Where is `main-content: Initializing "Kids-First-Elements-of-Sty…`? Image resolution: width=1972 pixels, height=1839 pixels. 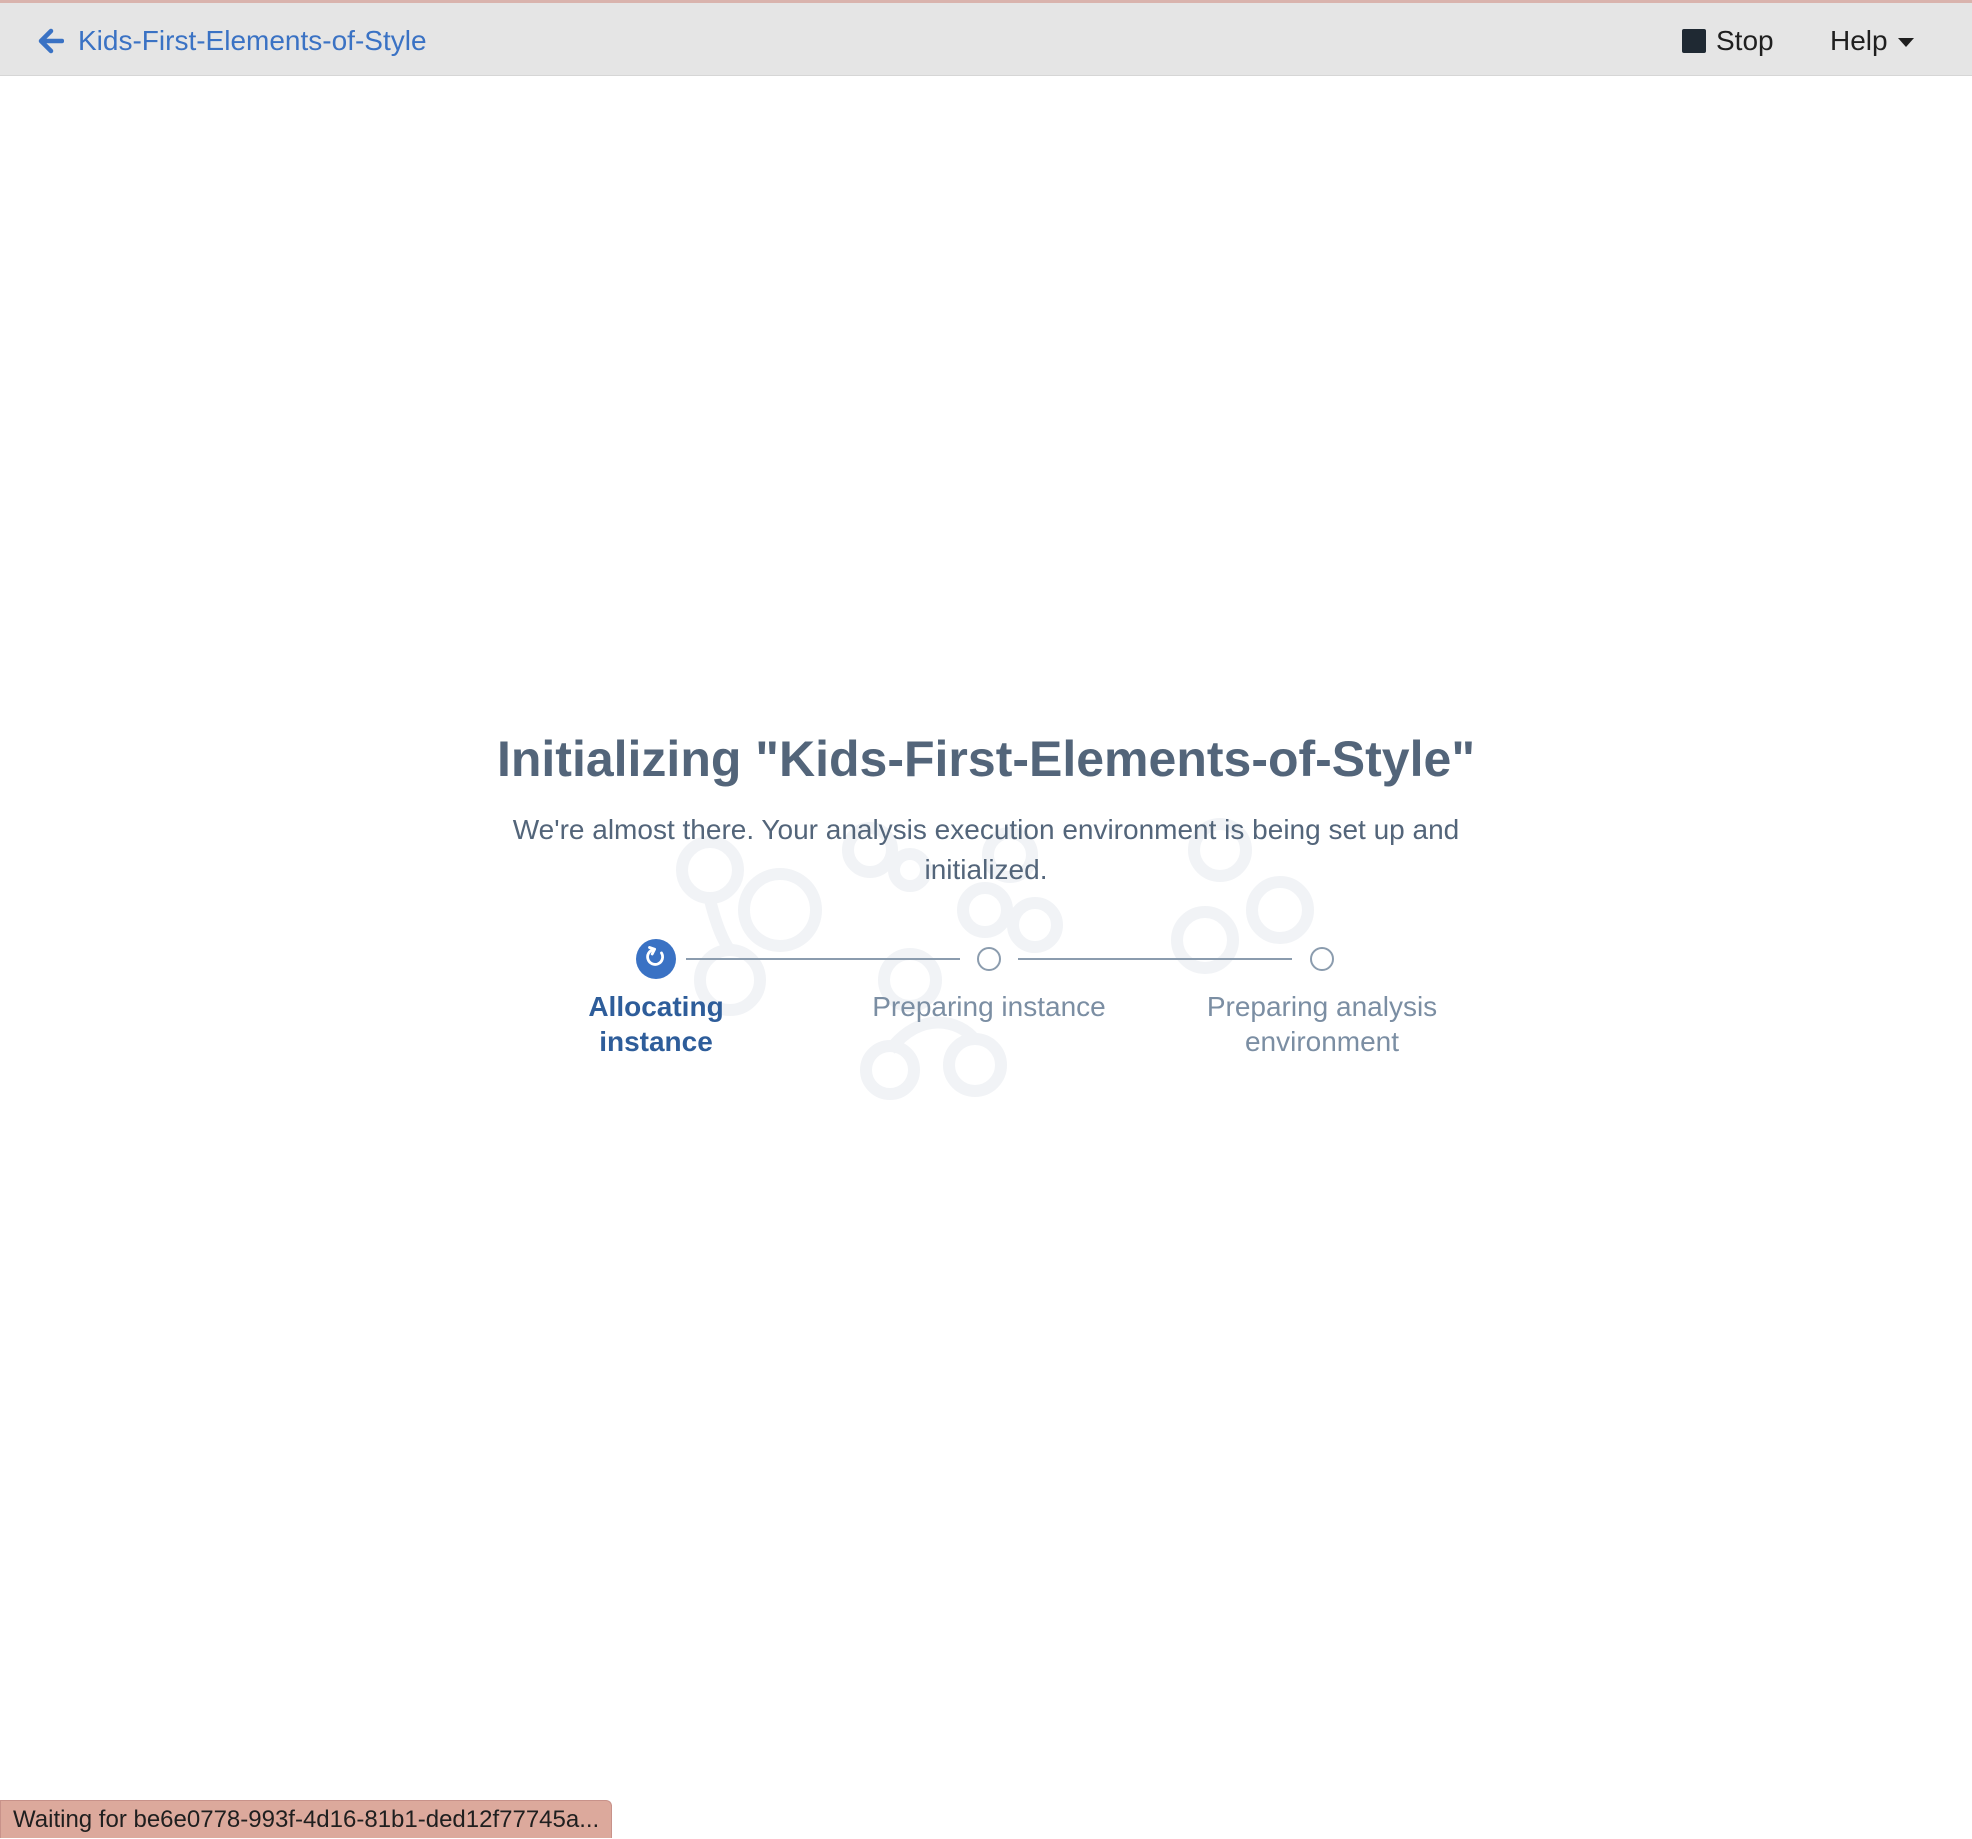
main-content: Initializing "Kids-First-Elements-of-Sty… is located at coordinates (986, 810).